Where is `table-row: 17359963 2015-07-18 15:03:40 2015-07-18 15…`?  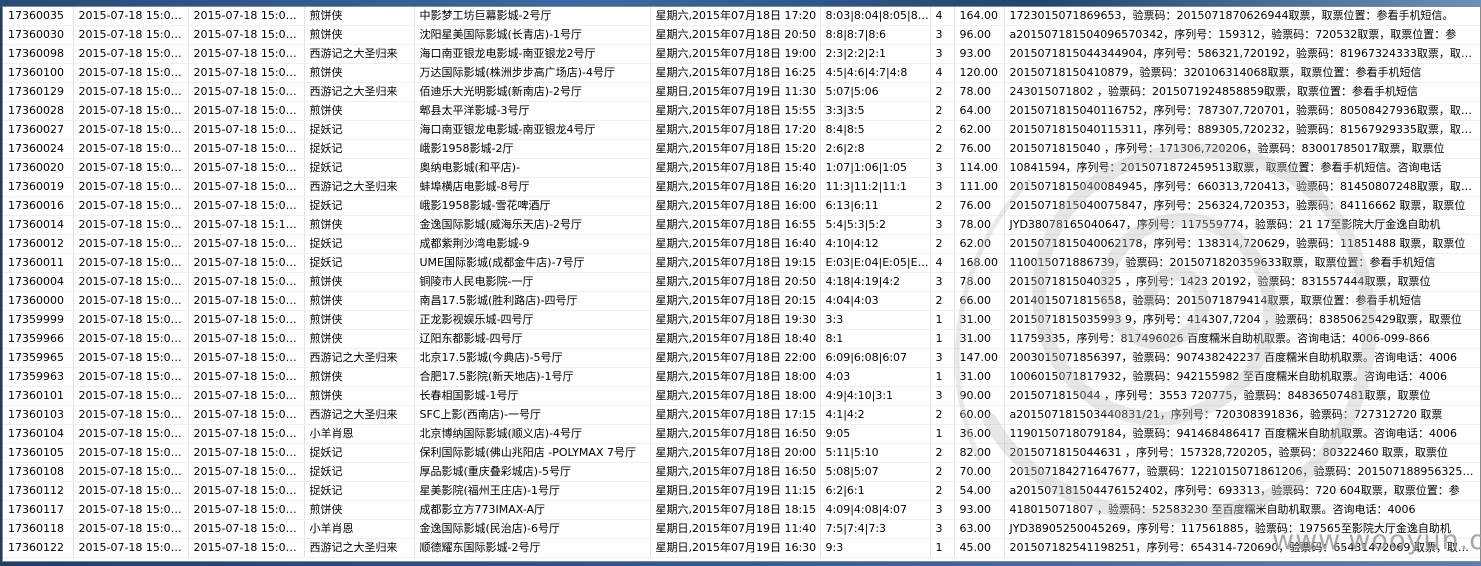 table-row: 17359963 2015-07-18 15:03:40 2015-07-18 15… is located at coordinates (741, 377).